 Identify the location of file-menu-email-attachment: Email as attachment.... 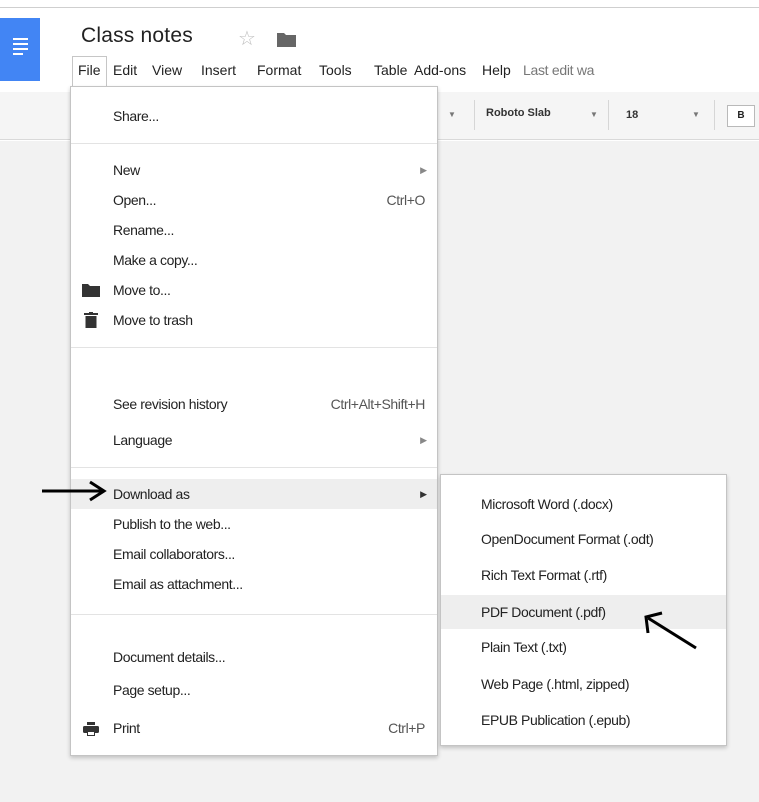
(254, 584).